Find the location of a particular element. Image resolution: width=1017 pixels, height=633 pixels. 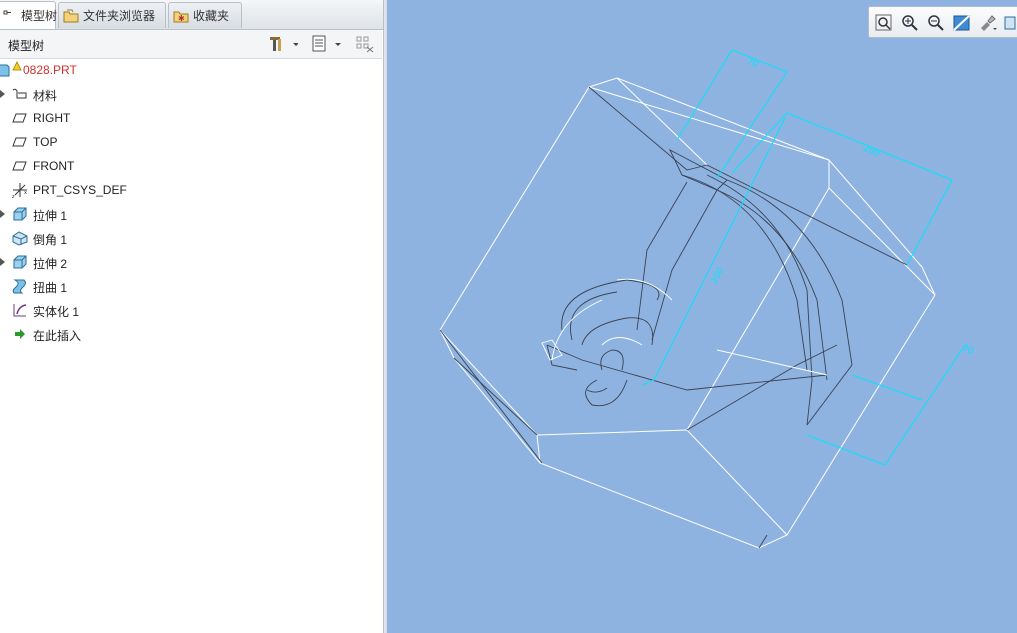

tree-item-label: RIGHT is located at coordinates (52, 118).